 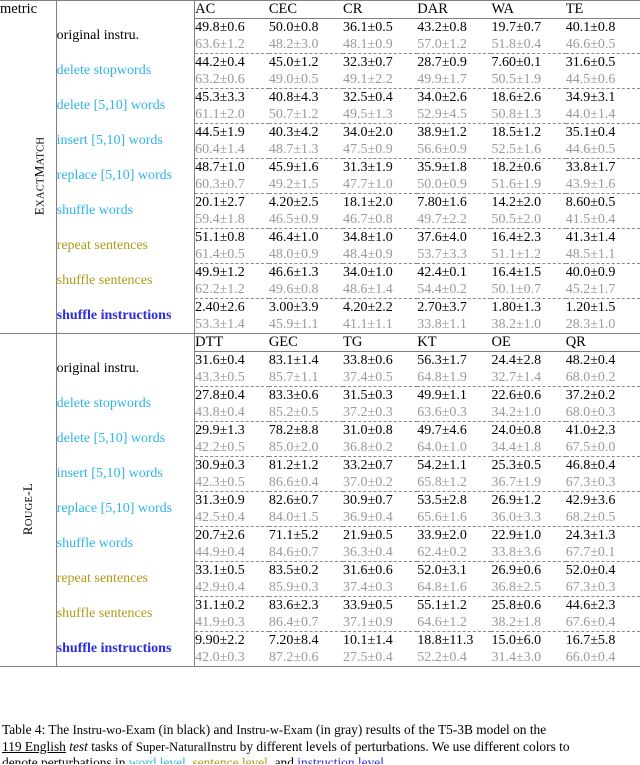 What do you see at coordinates (306, 360) in the screenshot?
I see `cell-value-black: 83.1±1.4` at bounding box center [306, 360].